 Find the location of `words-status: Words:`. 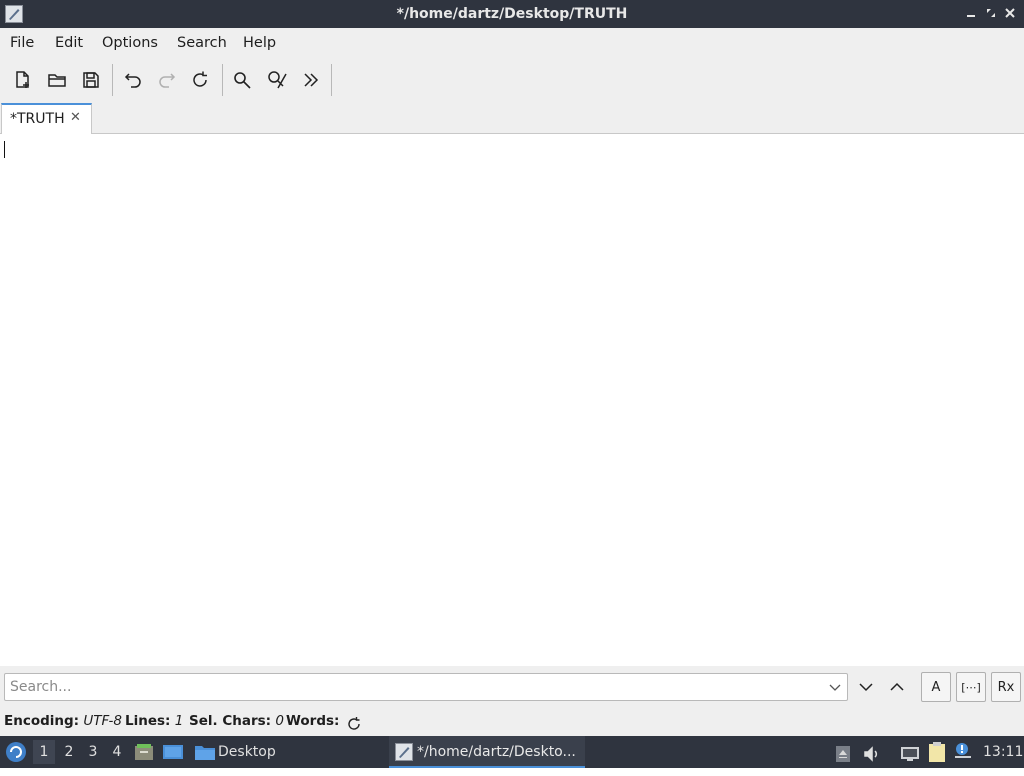

words-status: Words: is located at coordinates (312, 721).